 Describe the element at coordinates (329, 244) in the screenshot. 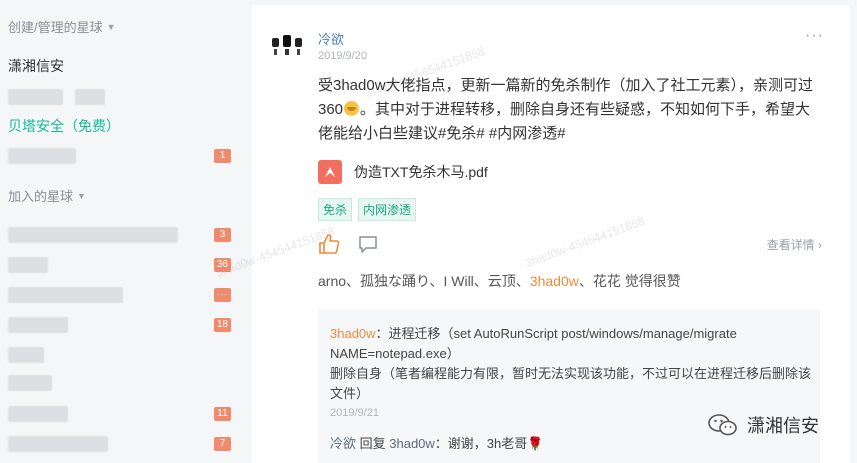

I see `thumbs-up-icon` at that location.